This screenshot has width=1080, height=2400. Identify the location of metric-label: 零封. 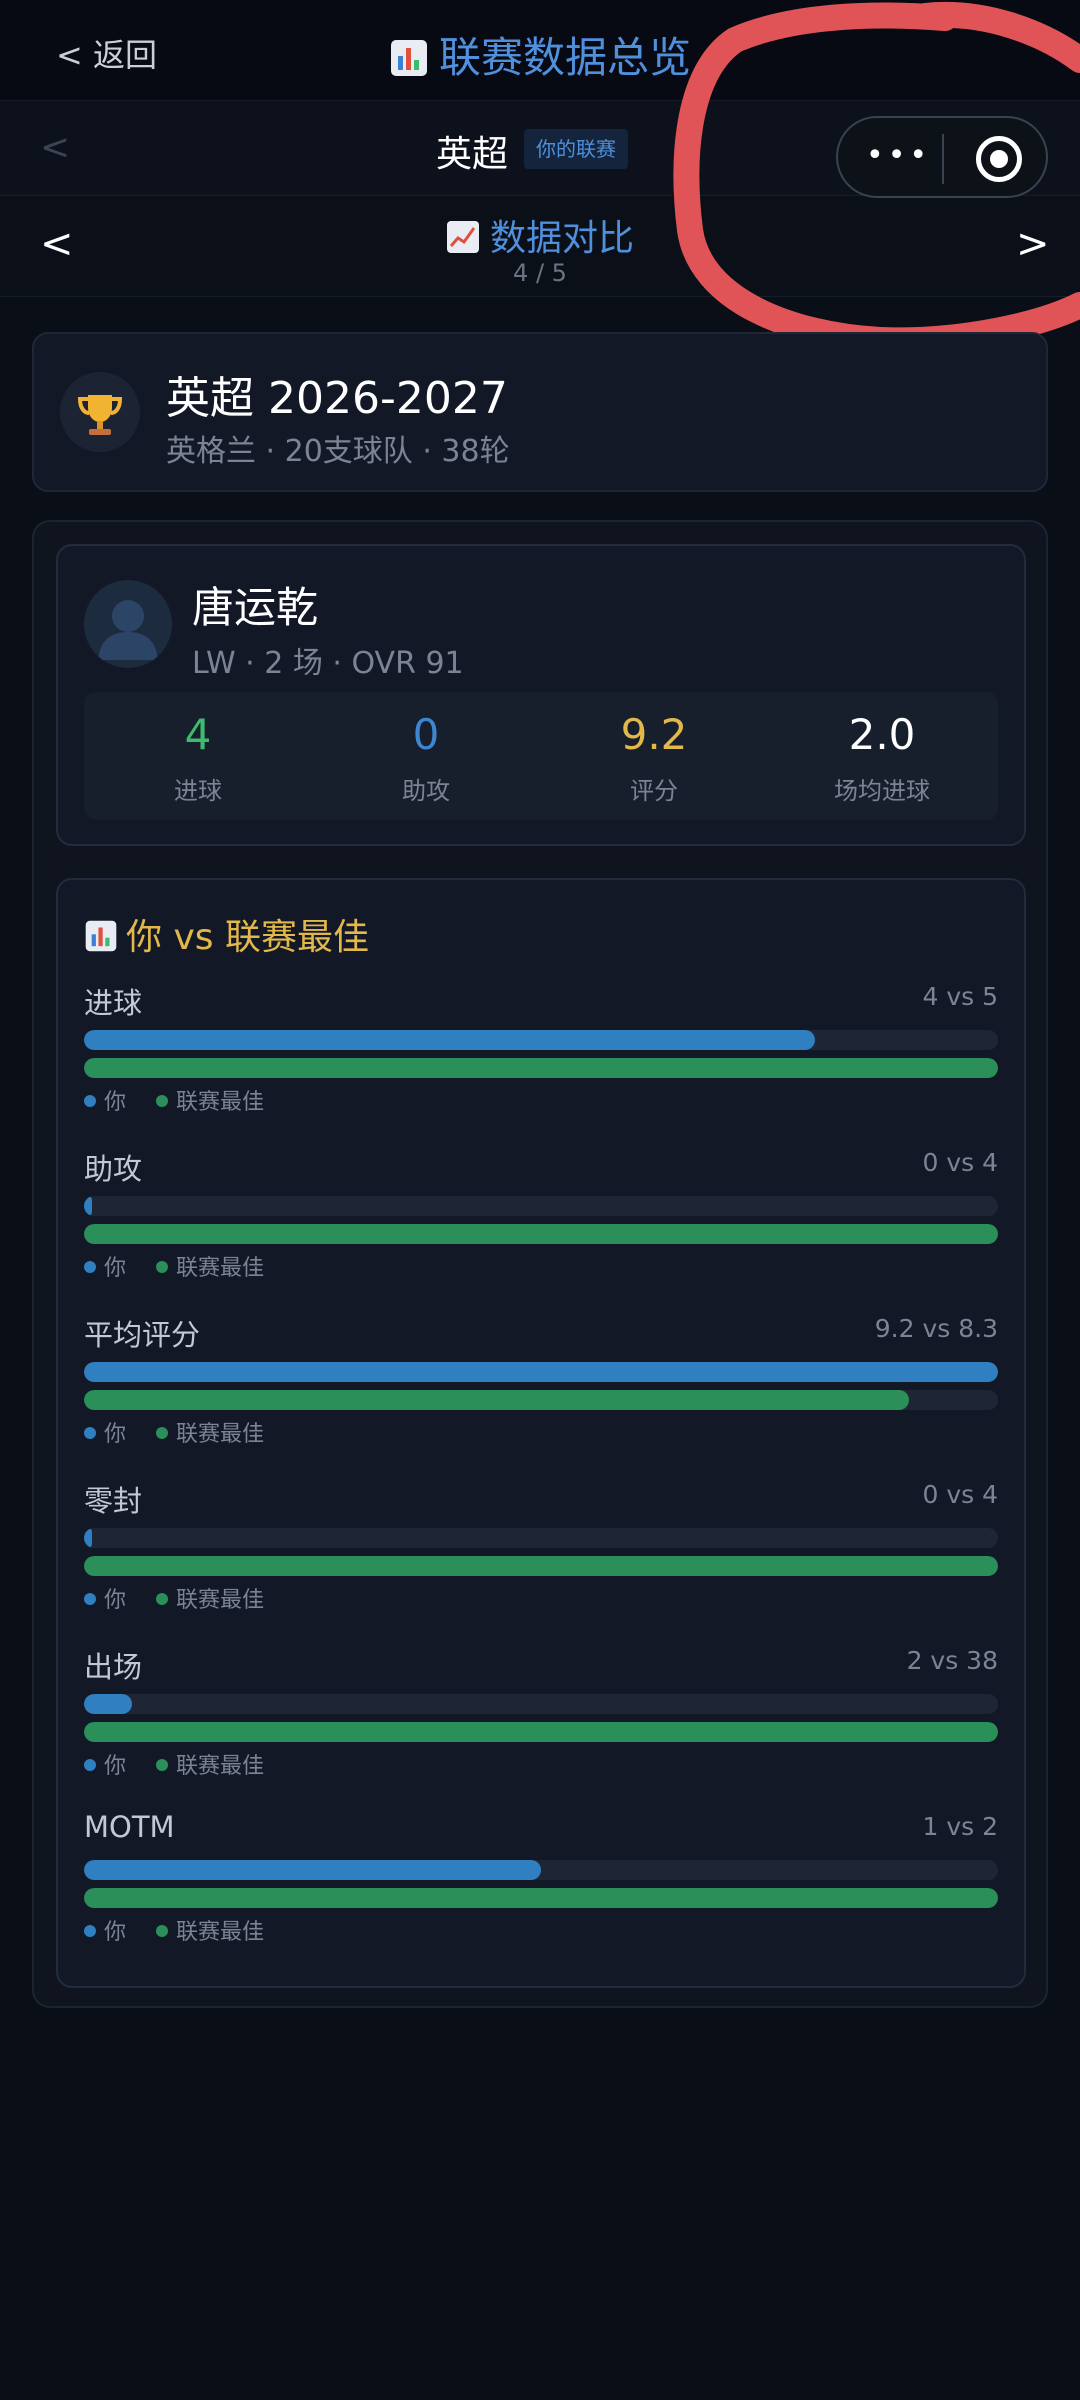
(113, 1501).